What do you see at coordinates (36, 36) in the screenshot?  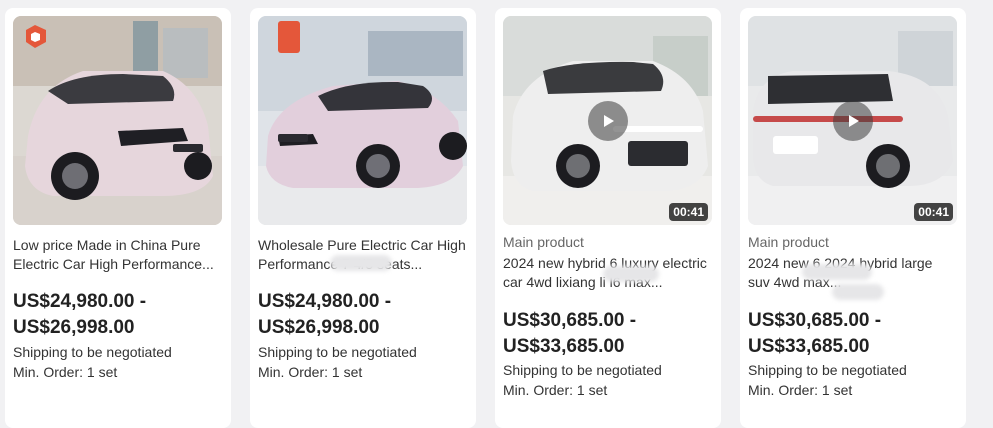 I see `store-badge-icon` at bounding box center [36, 36].